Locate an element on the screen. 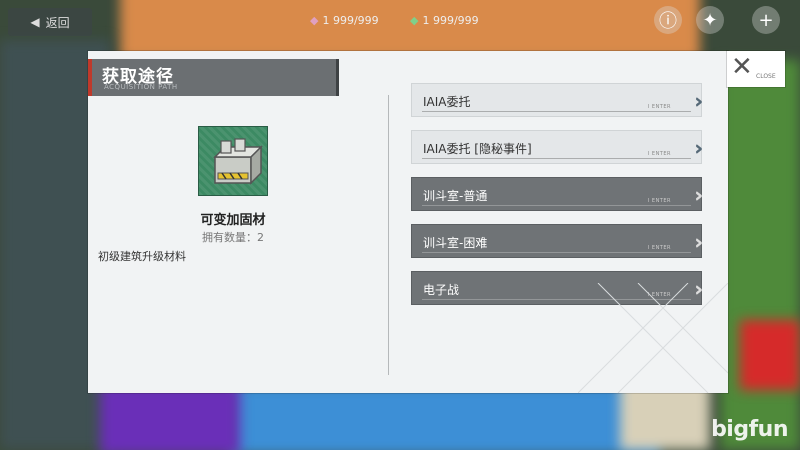 This screenshot has width=800, height=450. route-item: IAIA委托 I ENTER ›› is located at coordinates (557, 100).